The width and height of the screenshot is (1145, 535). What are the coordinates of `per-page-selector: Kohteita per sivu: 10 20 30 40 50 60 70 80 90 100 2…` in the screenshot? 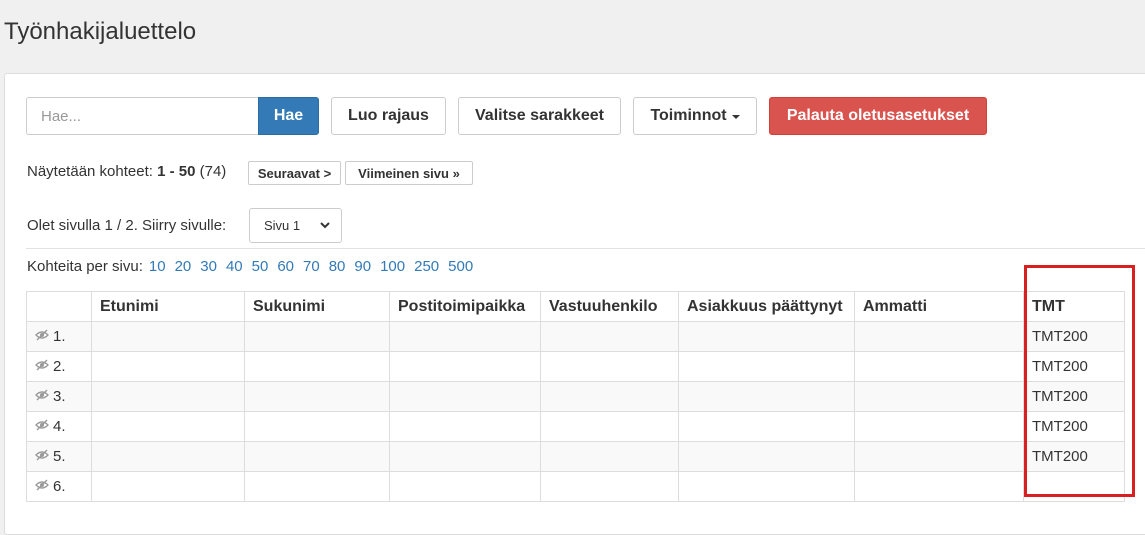 It's located at (250, 266).